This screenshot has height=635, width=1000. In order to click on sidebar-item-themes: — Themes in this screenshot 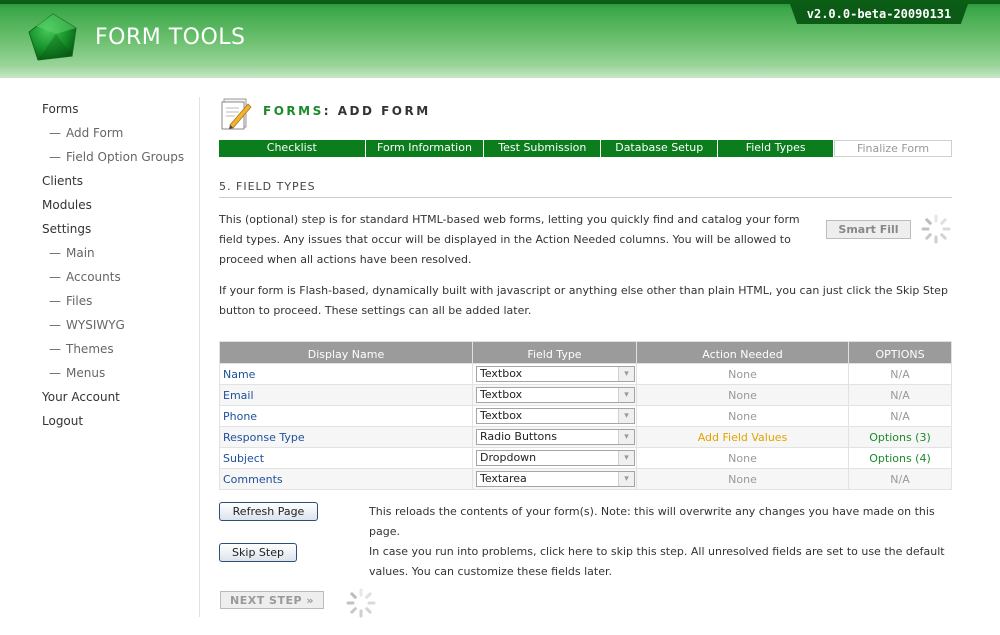, I will do `click(122, 352)`.